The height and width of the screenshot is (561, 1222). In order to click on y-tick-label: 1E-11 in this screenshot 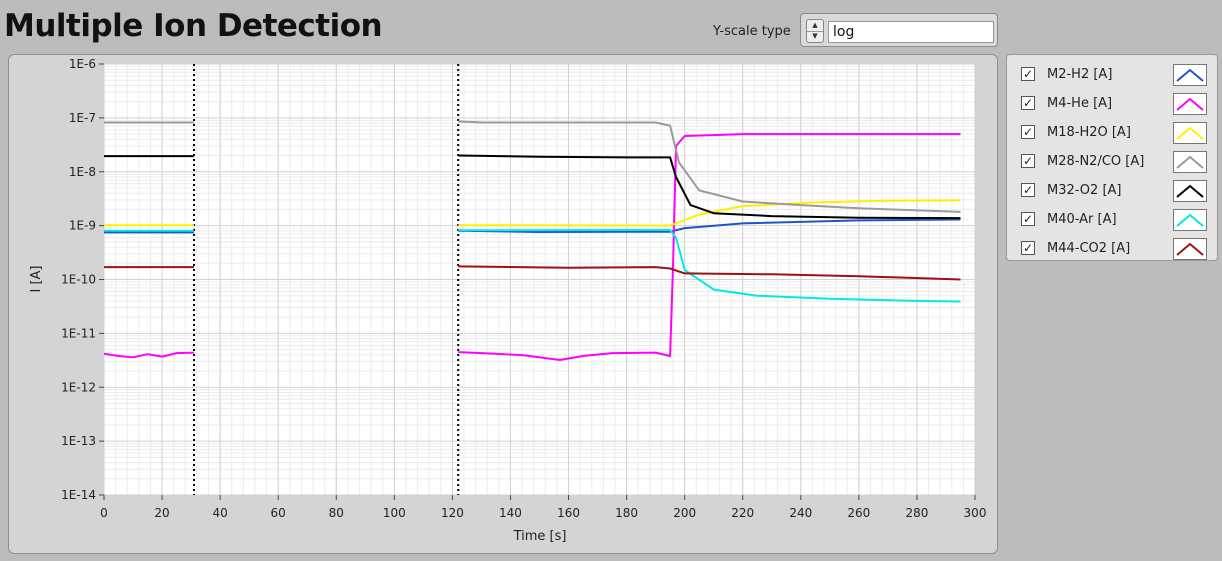, I will do `click(78, 333)`.